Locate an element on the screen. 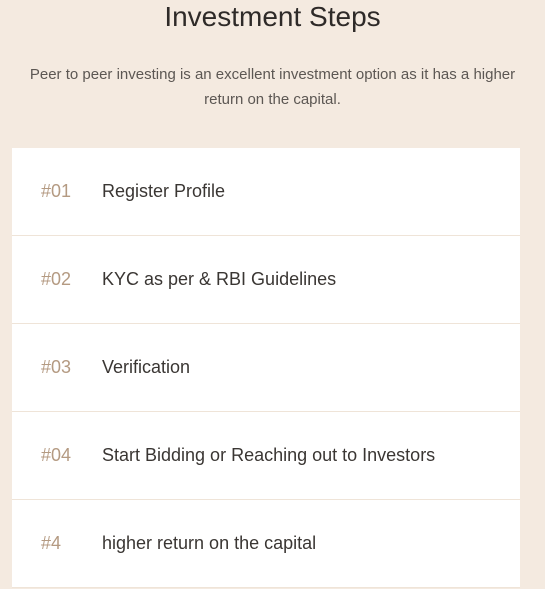 The width and height of the screenshot is (545, 589). step-label: KYC as per & RBI Guidelines is located at coordinates (219, 279).